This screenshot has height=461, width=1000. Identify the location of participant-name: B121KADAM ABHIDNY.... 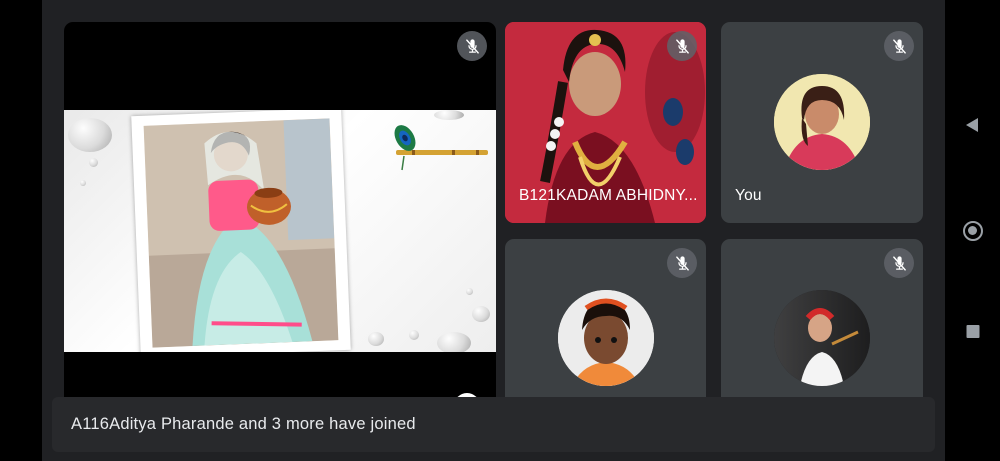
(608, 195).